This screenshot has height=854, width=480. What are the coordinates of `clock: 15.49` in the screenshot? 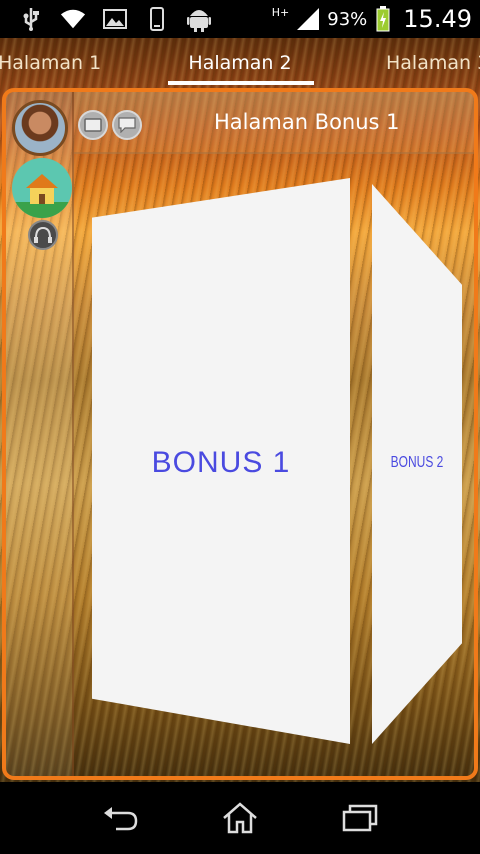 It's located at (437, 19).